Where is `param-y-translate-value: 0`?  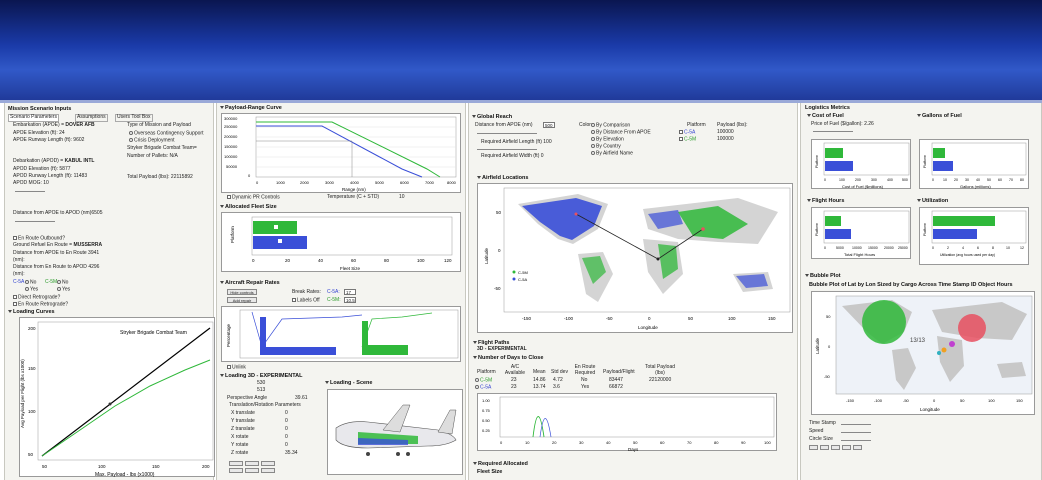 param-y-translate-value: 0 is located at coordinates (286, 421).